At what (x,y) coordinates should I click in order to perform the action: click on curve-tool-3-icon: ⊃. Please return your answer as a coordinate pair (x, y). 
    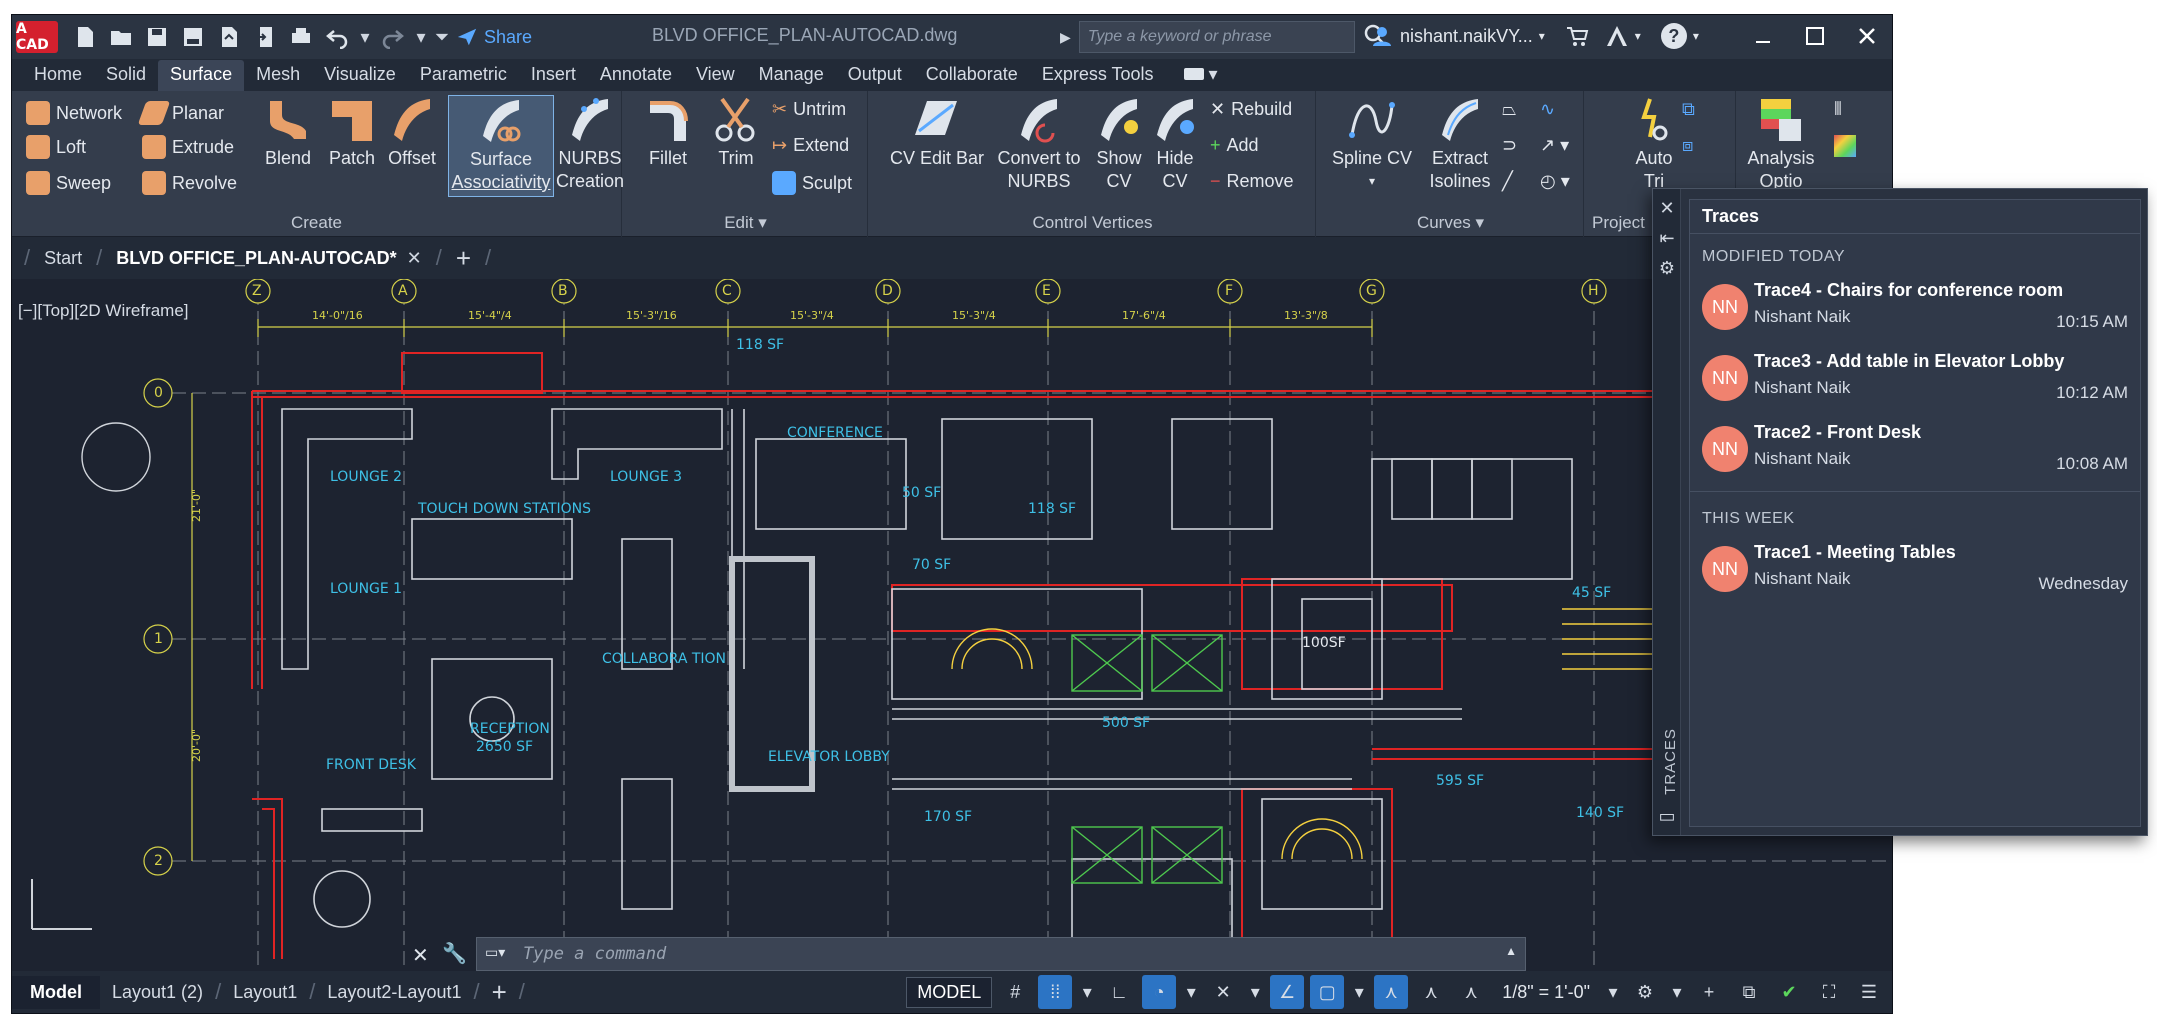
    Looking at the image, I should click on (1509, 145).